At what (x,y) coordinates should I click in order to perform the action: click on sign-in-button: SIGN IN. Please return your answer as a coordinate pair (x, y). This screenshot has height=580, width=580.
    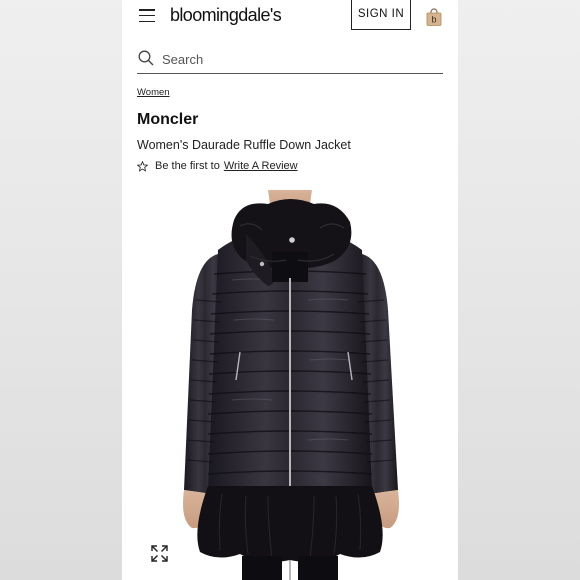
    Looking at the image, I should click on (381, 15).